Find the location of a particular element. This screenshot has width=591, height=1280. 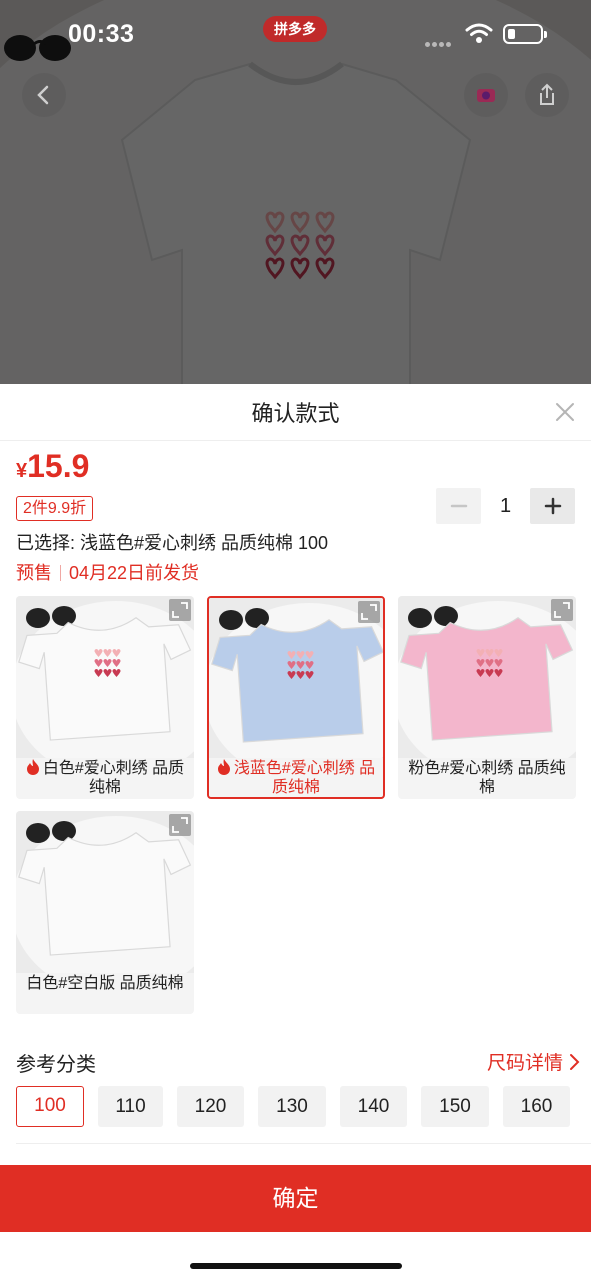

quantity-decrease-button is located at coordinates (458, 506).